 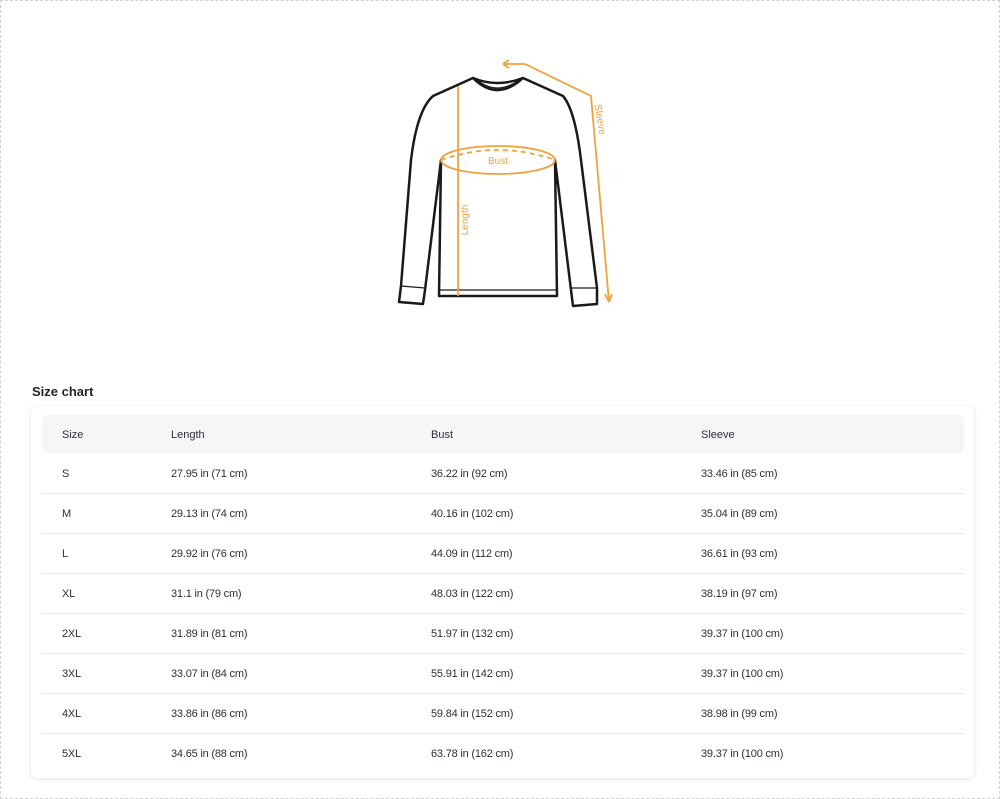 I want to click on cell-bust: 55.91 in (142 cm), so click(x=546, y=673).